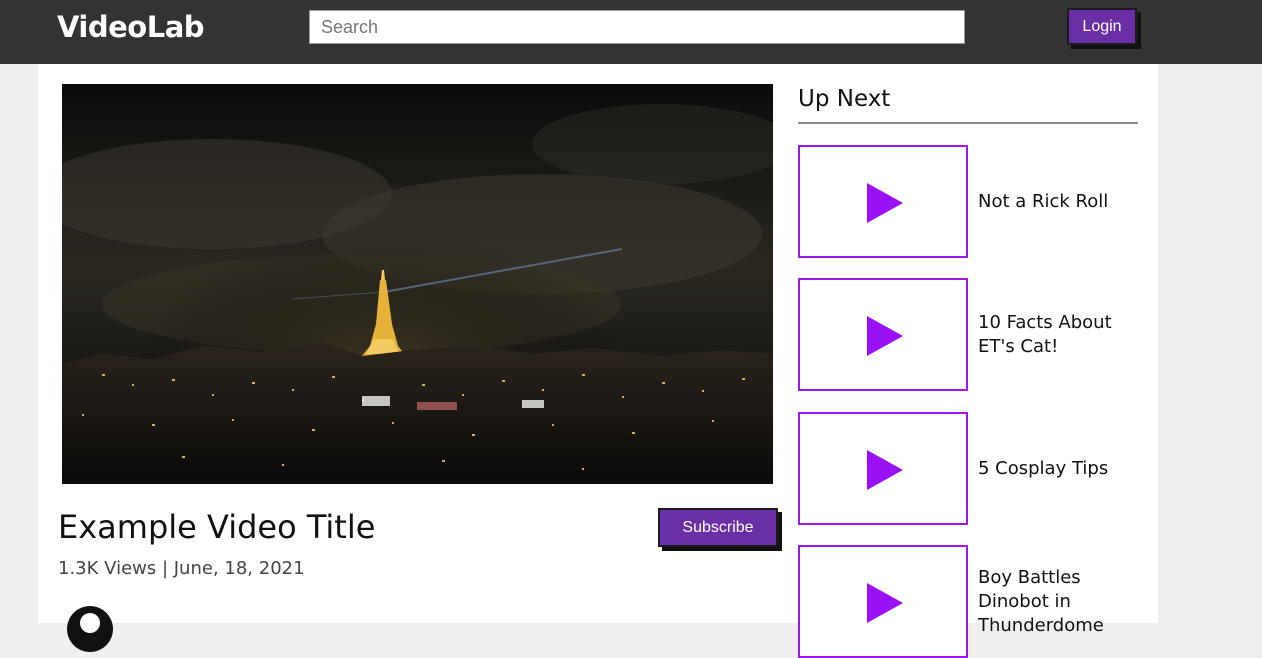  What do you see at coordinates (217, 527) in the screenshot?
I see `video-title: Example Video Title` at bounding box center [217, 527].